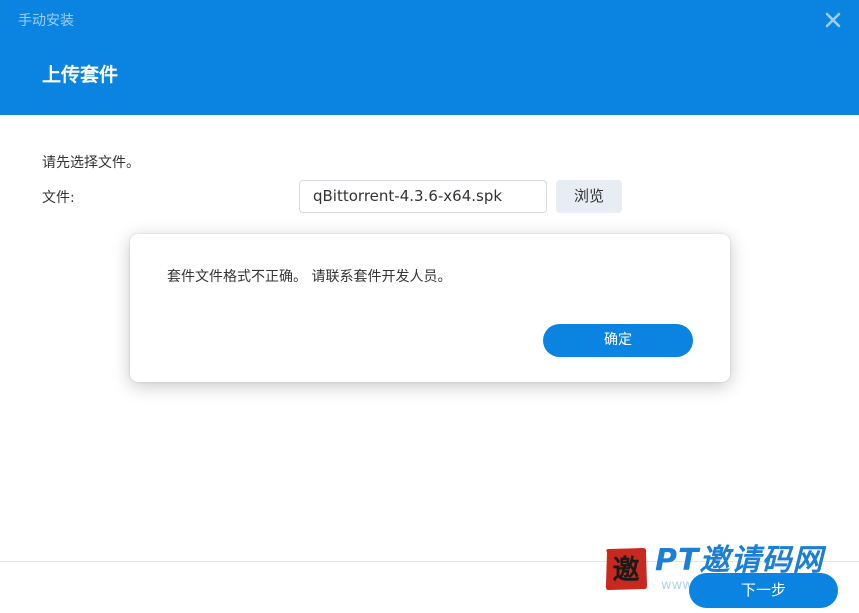 The height and width of the screenshot is (613, 859). I want to click on dialog-message: 套件文件格式不正确。 请联系套件开发人员。, so click(309, 277).